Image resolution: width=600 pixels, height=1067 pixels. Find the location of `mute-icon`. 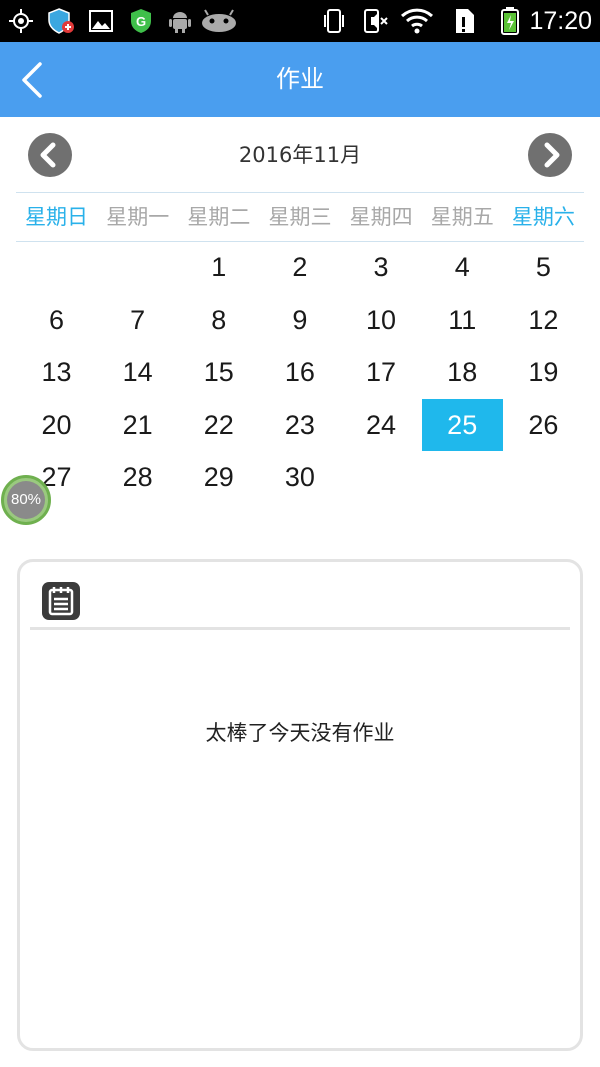

mute-icon is located at coordinates (375, 21).